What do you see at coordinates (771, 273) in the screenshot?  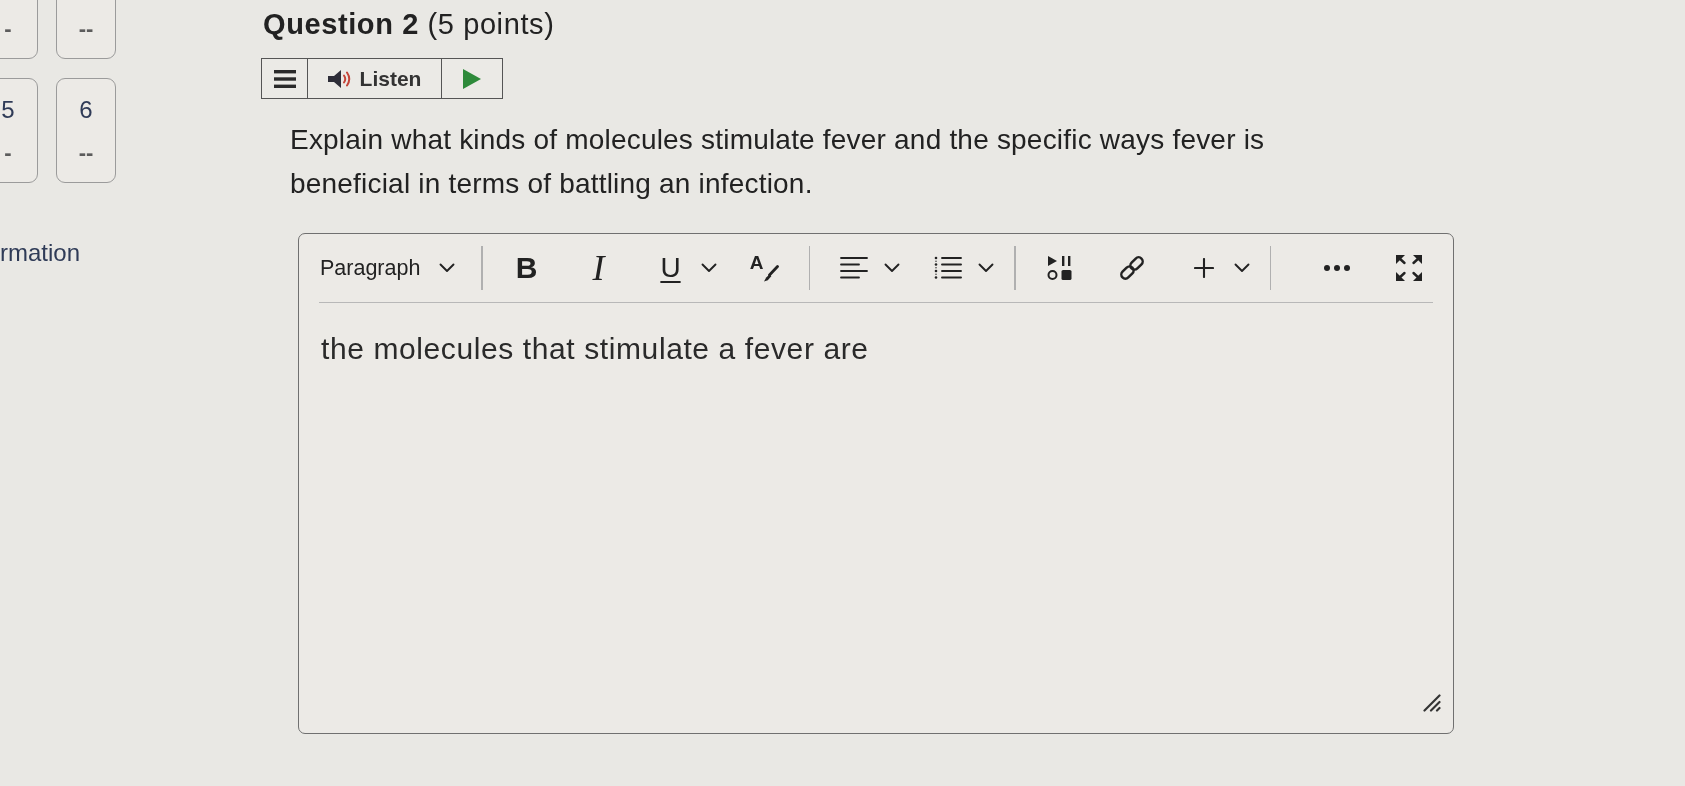 I see `brush-icon` at bounding box center [771, 273].